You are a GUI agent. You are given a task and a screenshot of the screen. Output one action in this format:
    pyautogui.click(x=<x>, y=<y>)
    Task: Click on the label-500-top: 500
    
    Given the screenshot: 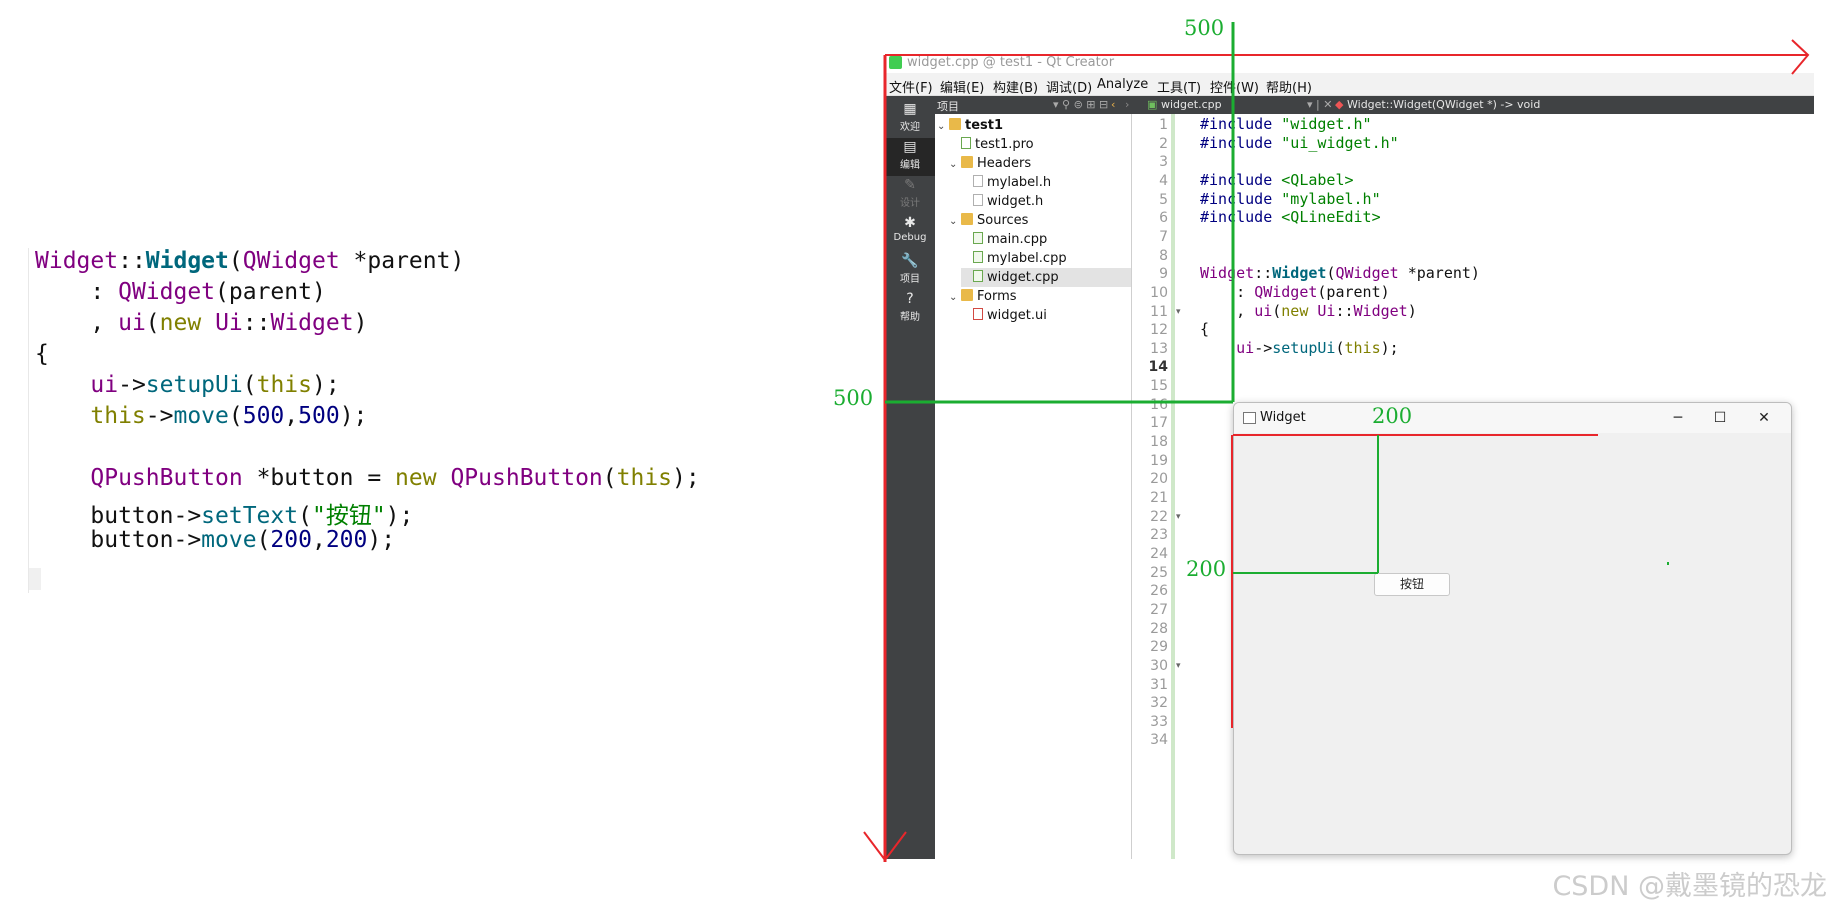 What is the action you would take?
    pyautogui.click(x=1204, y=28)
    